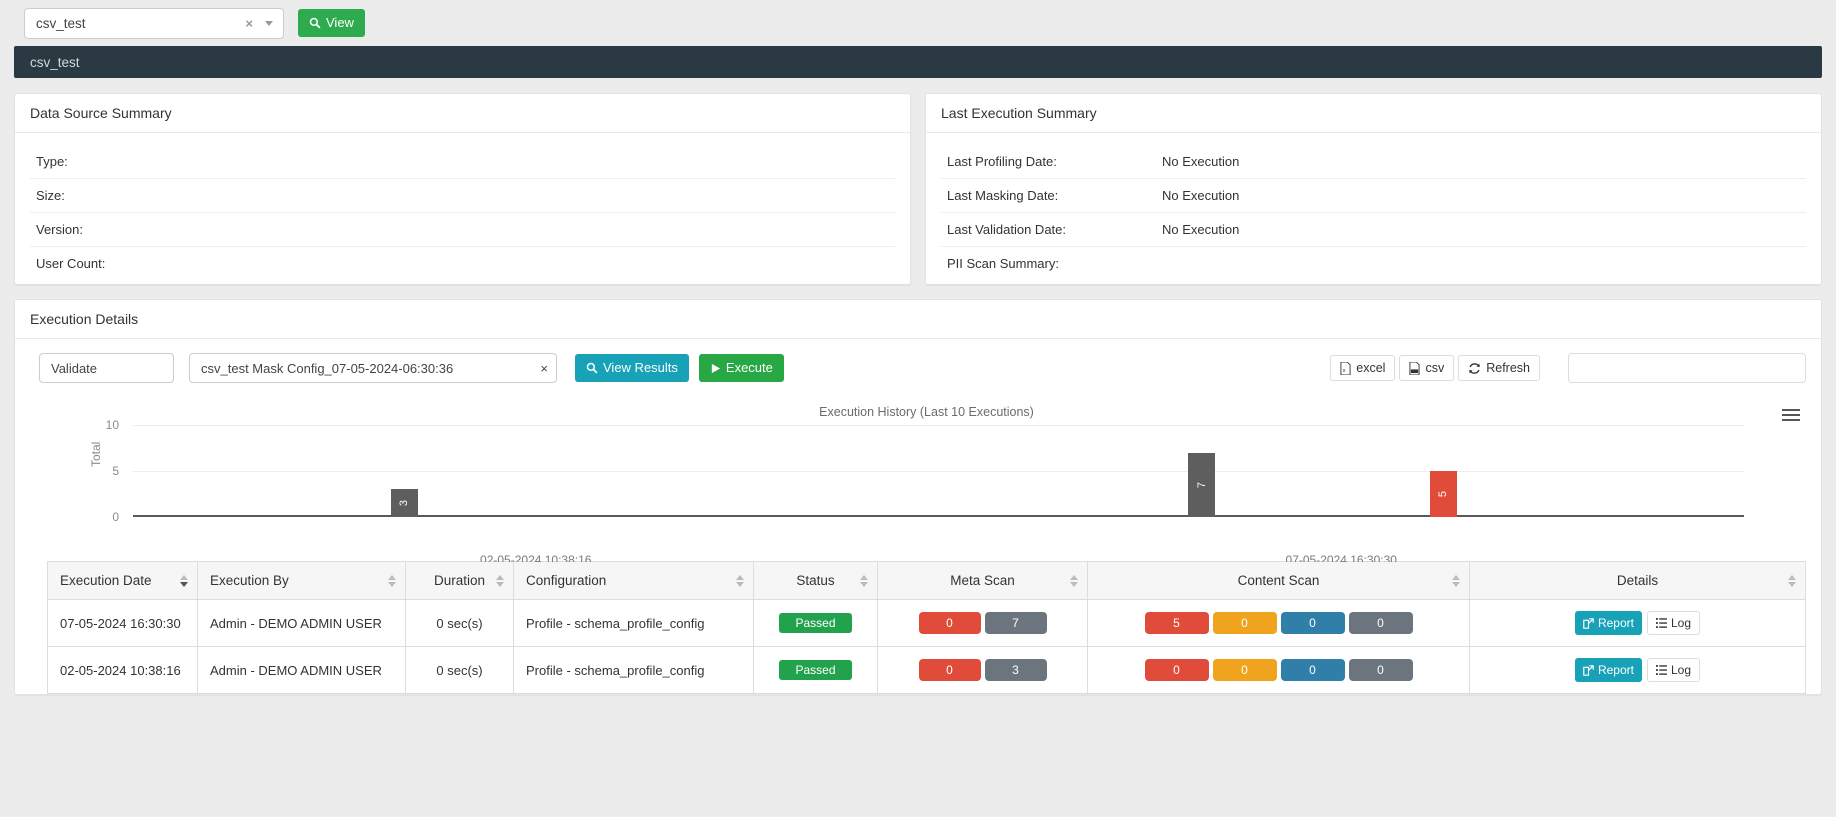 Image resolution: width=1836 pixels, height=817 pixels. I want to click on chart-bar: 7, so click(1202, 484).